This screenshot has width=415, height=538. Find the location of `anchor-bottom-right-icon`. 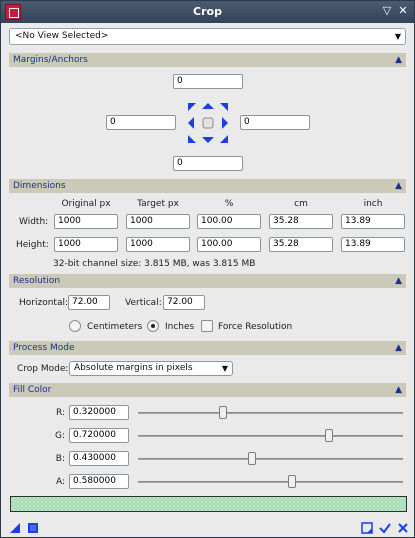

anchor-bottom-right-icon is located at coordinates (224, 139).